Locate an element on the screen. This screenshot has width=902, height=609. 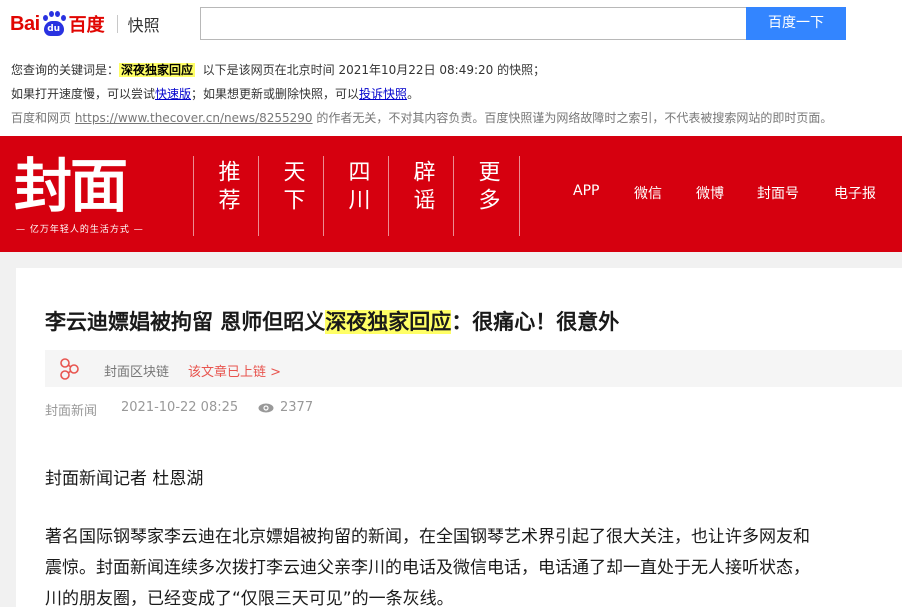
nav-cover-account: 封面号 is located at coordinates (778, 193).